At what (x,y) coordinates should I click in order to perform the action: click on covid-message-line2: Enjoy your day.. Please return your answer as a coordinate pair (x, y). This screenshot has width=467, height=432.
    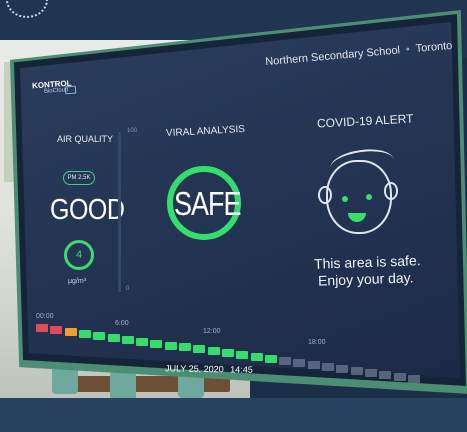
    Looking at the image, I should click on (365, 279).